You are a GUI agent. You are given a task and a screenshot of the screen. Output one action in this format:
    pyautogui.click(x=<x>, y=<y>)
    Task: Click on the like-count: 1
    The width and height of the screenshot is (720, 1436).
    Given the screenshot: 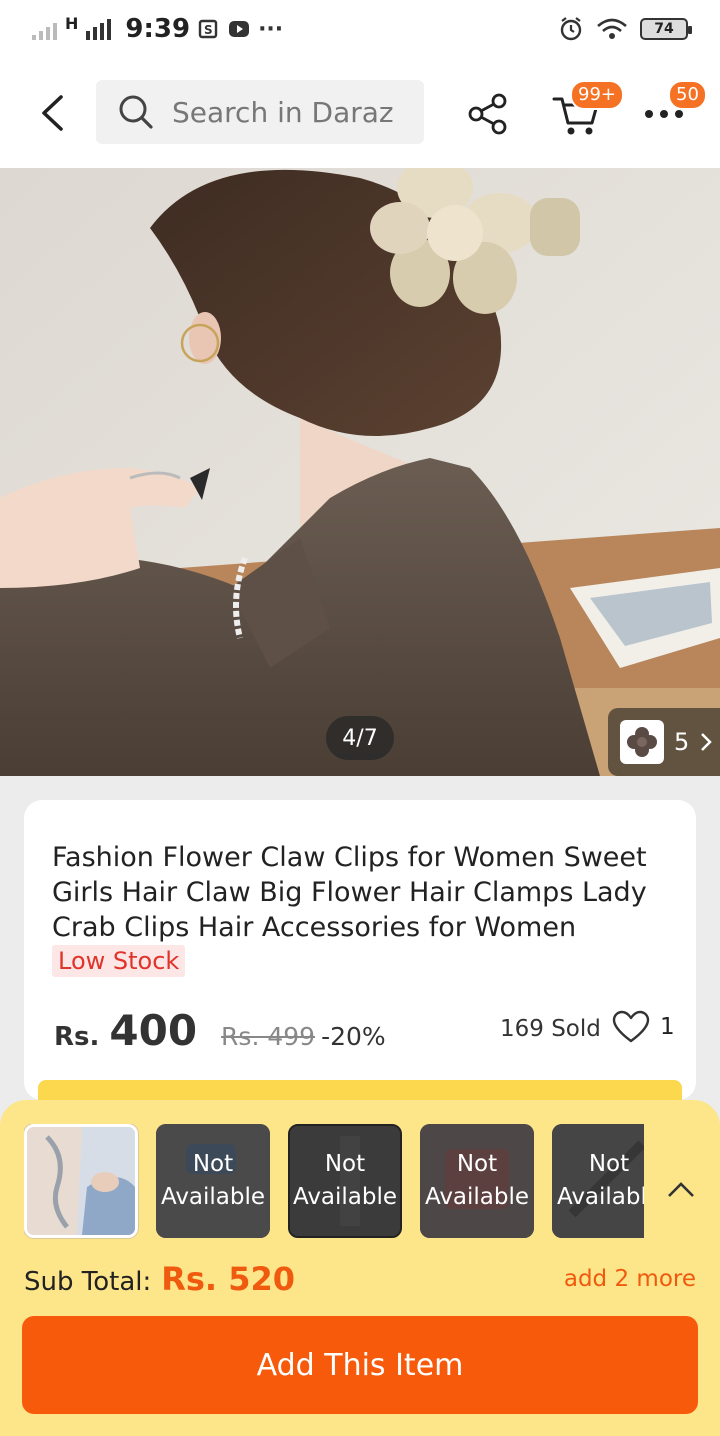 What is the action you would take?
    pyautogui.click(x=667, y=1027)
    